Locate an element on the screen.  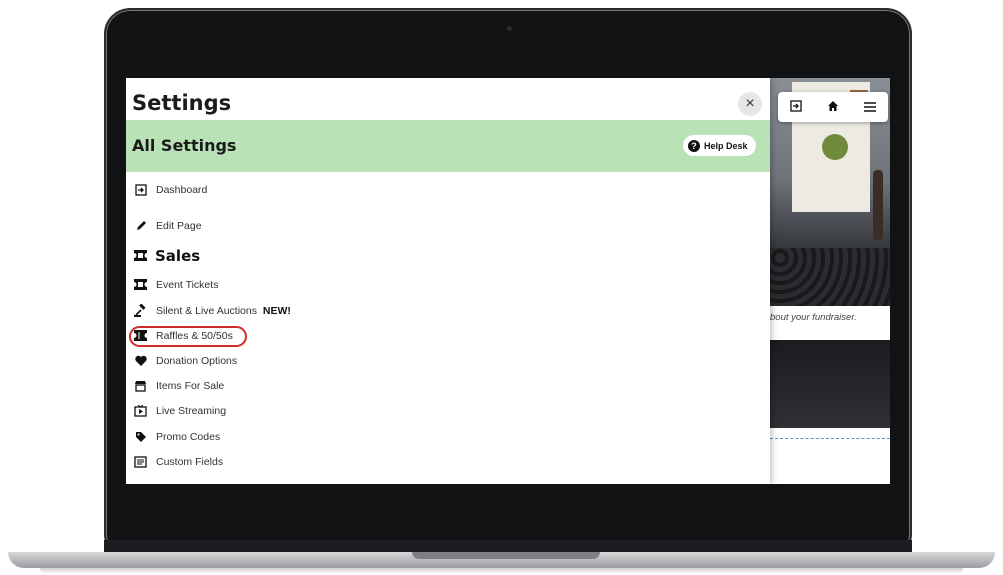
all-settings-bar: All Settings ? Help Desk is located at coordinates (448, 146).